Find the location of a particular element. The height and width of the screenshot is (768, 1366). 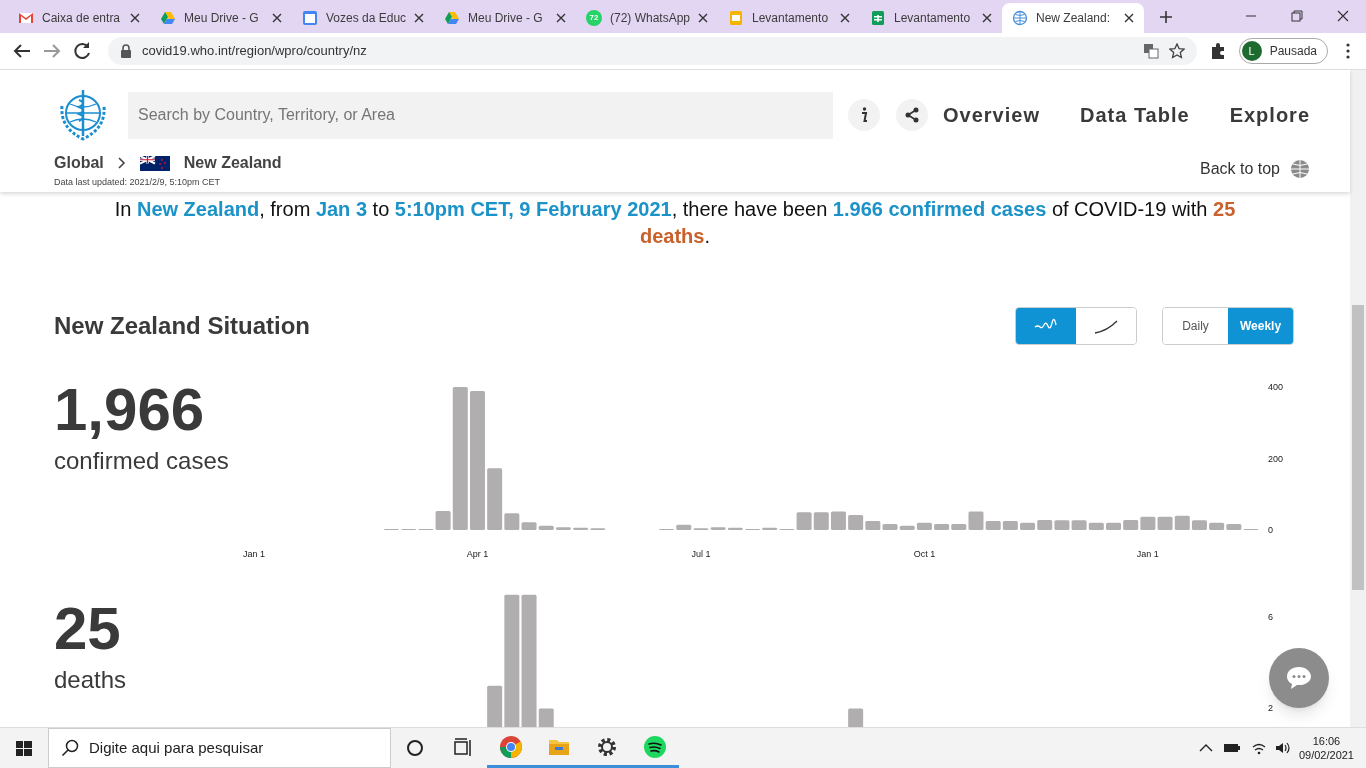

tab-title: Caixa de entra is located at coordinates (82, 18).